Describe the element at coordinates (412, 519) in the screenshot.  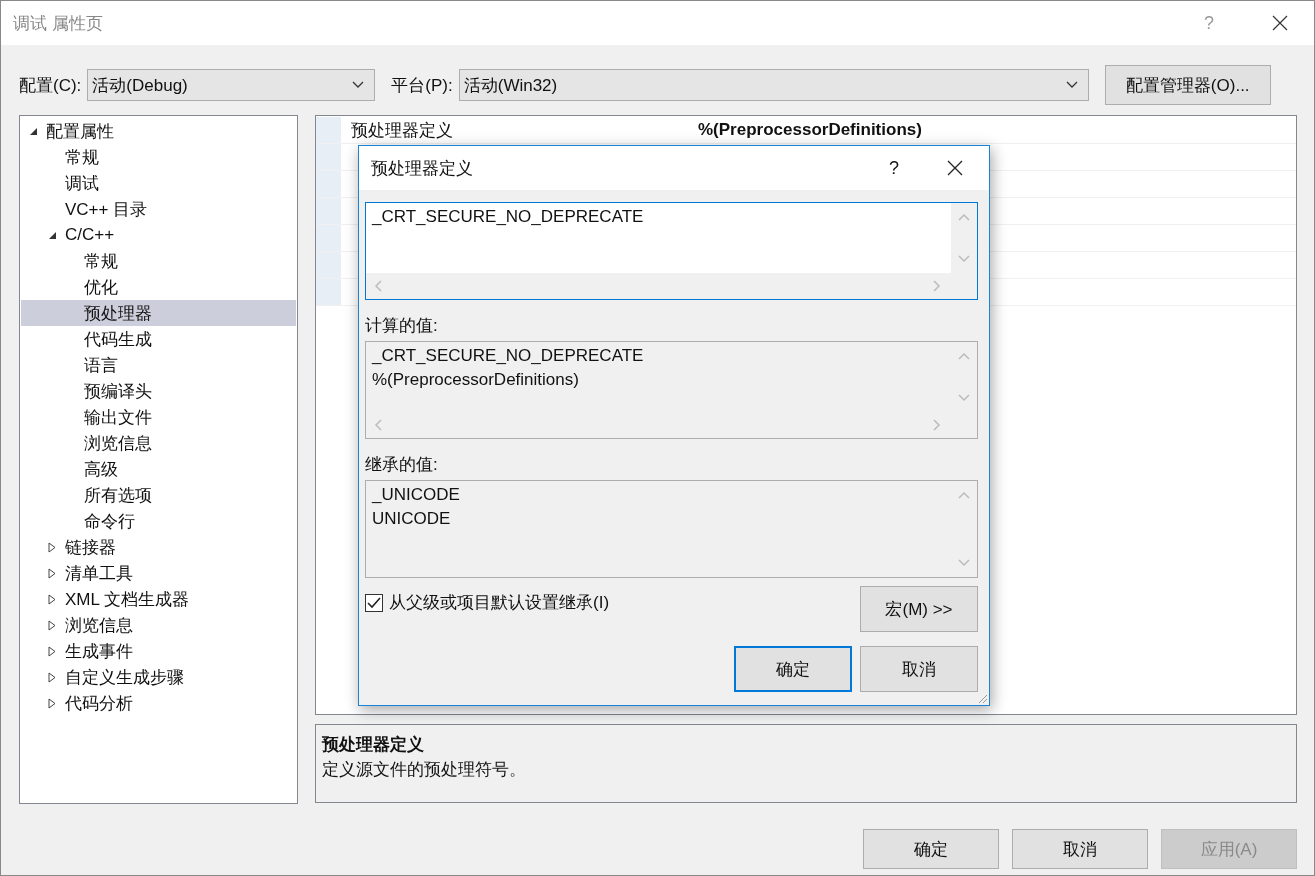
I see `text-line: UNICODE` at that location.